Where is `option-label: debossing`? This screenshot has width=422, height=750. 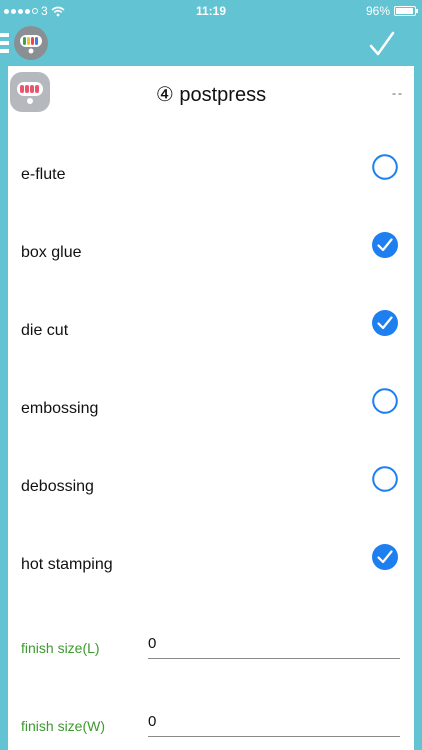 option-label: debossing is located at coordinates (57, 486).